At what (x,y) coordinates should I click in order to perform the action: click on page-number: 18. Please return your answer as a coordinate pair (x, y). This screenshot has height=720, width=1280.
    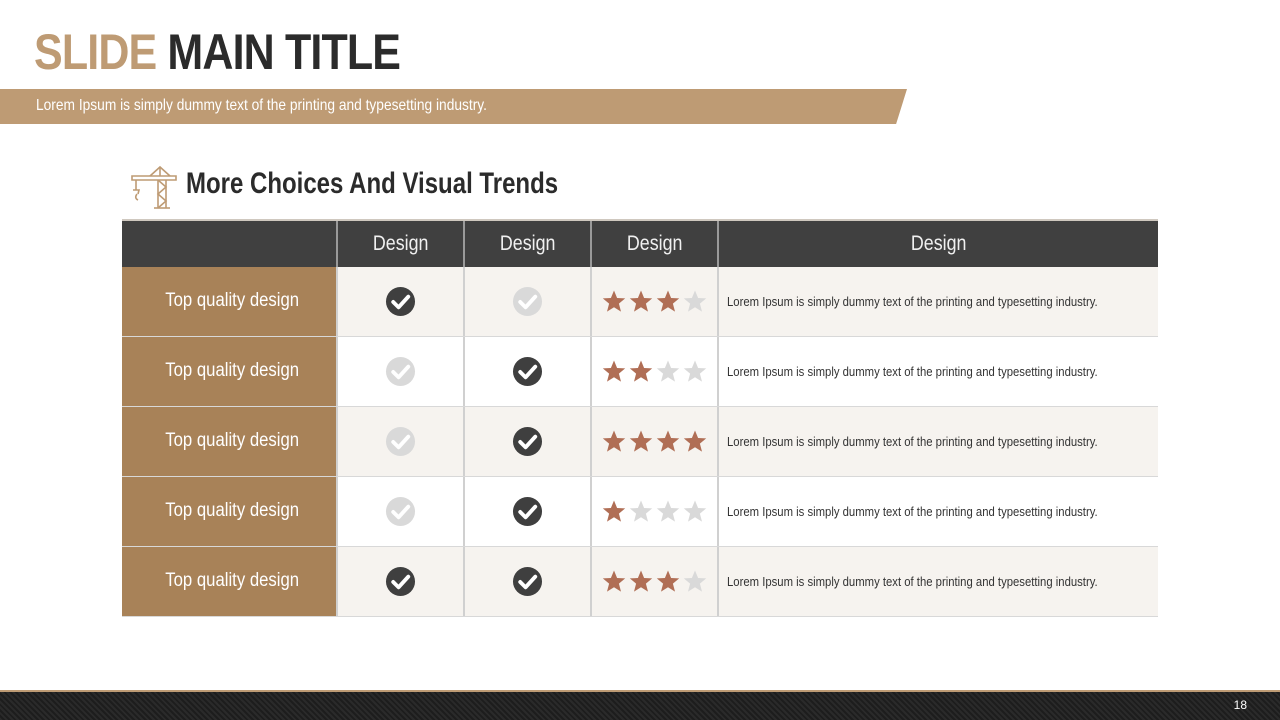
    Looking at the image, I should click on (1240, 705).